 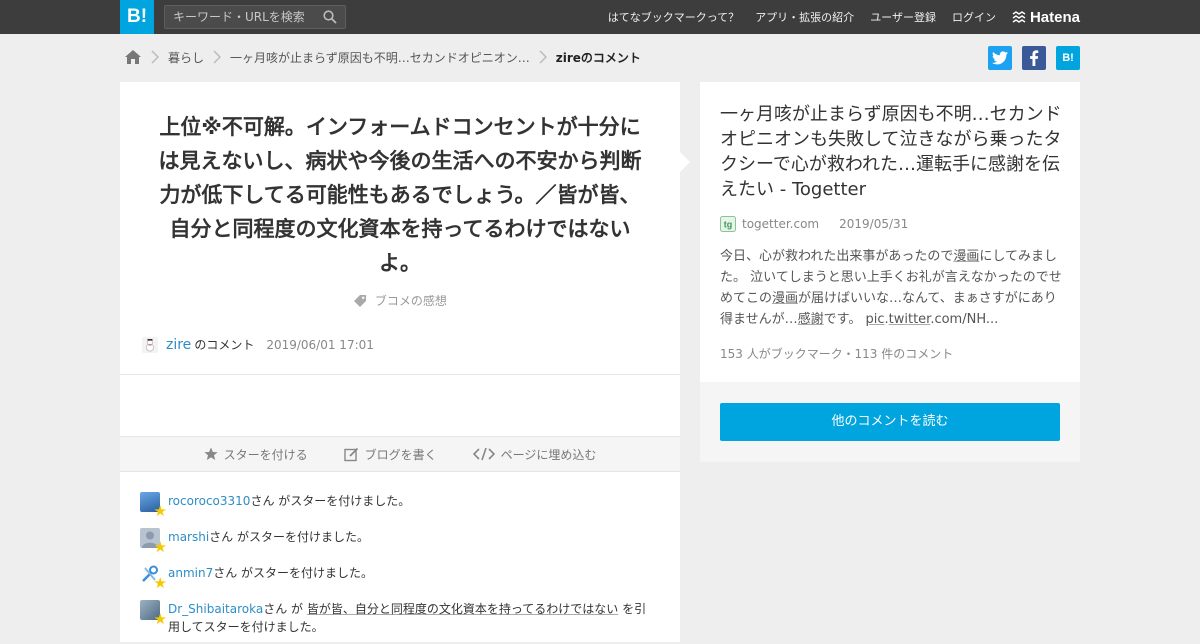 I want to click on comment-tag: ブコメの感想, so click(x=400, y=300).